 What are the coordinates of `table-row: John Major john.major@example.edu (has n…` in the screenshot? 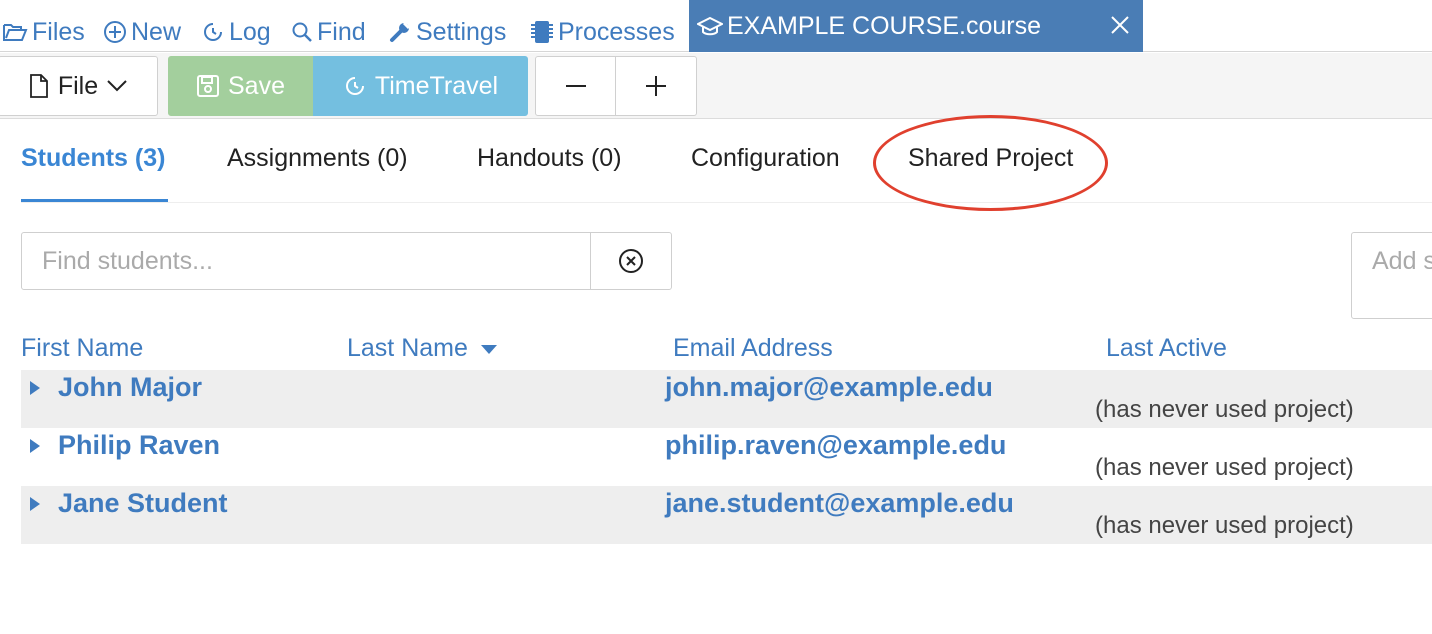 It's located at (726, 399).